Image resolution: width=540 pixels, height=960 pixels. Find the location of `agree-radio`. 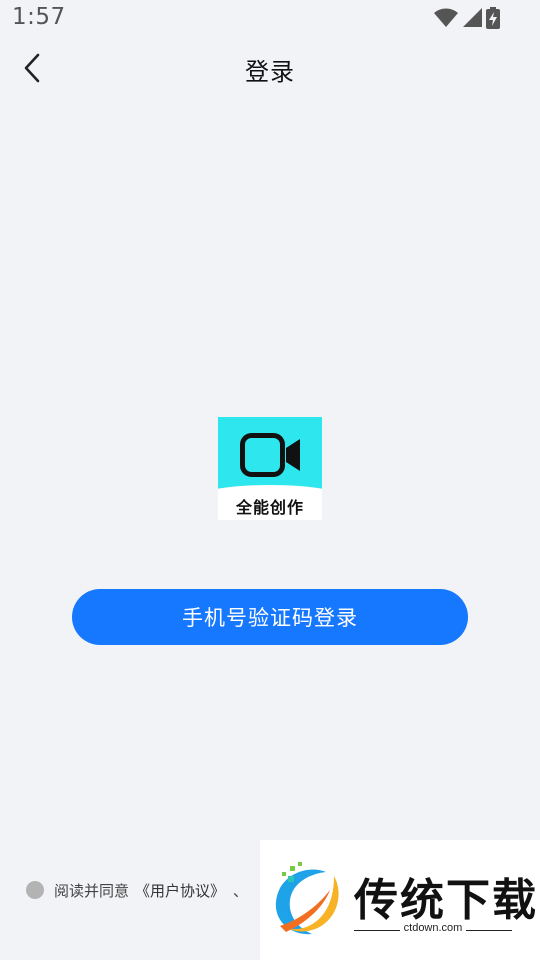

agree-radio is located at coordinates (35, 890).